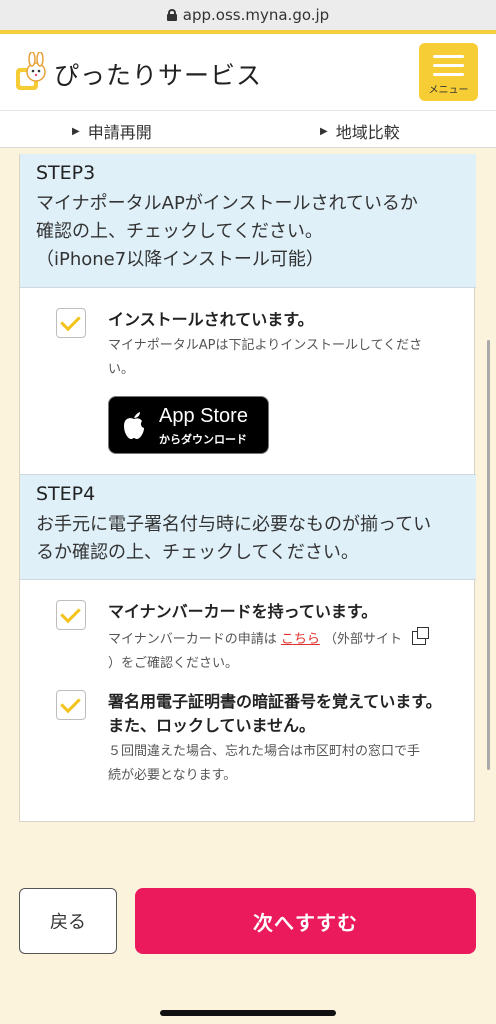  I want to click on step4-desc-line: るか確認の上、チェックしてください。, so click(197, 552).